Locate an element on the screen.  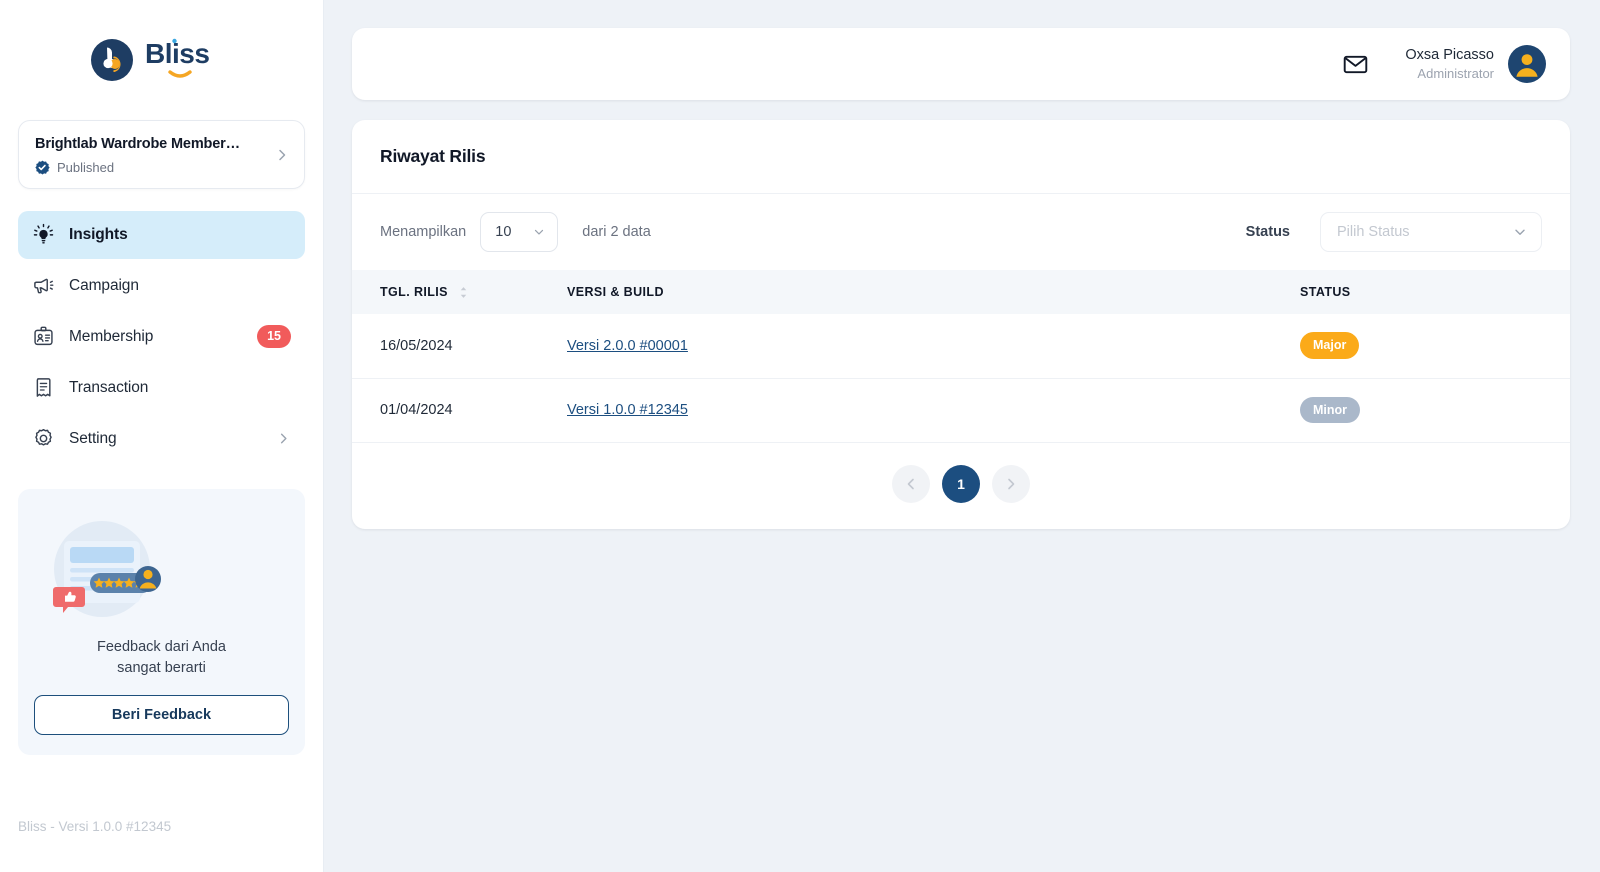
version-link: Versi 2.0.0 #00001 is located at coordinates (627, 346).